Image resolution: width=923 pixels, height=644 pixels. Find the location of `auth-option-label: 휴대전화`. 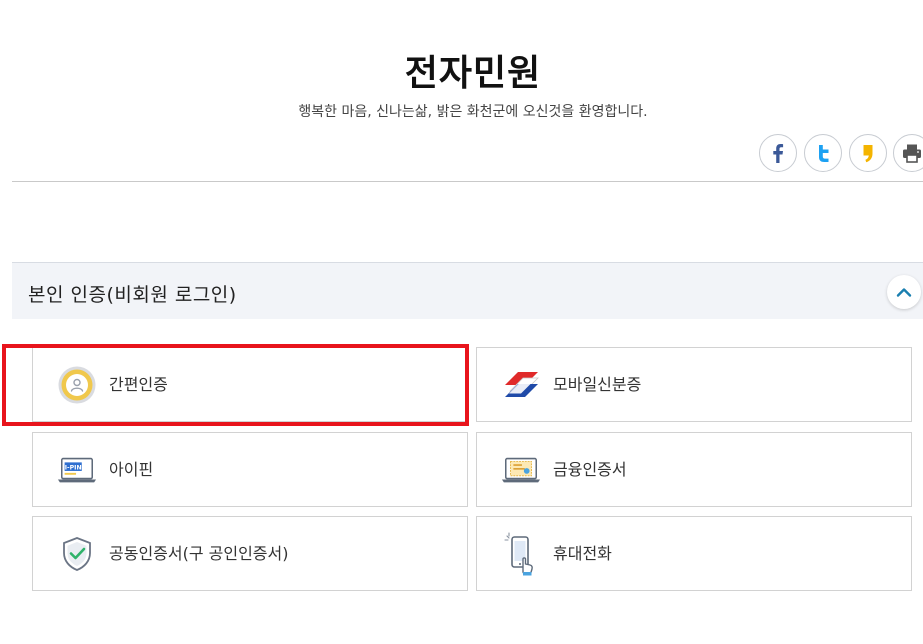

auth-option-label: 휴대전화 is located at coordinates (582, 553).